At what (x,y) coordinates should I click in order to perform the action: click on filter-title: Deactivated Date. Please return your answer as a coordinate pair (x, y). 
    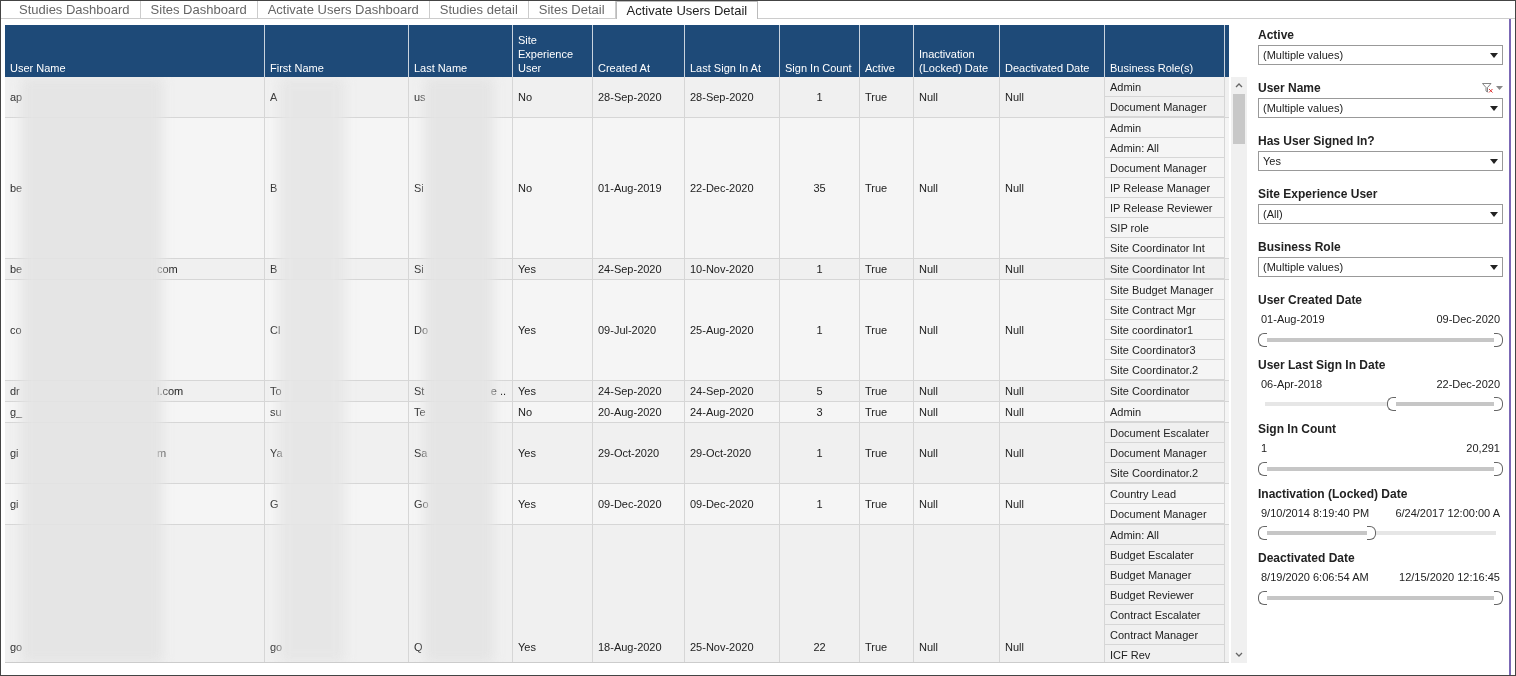
    Looking at the image, I should click on (1307, 558).